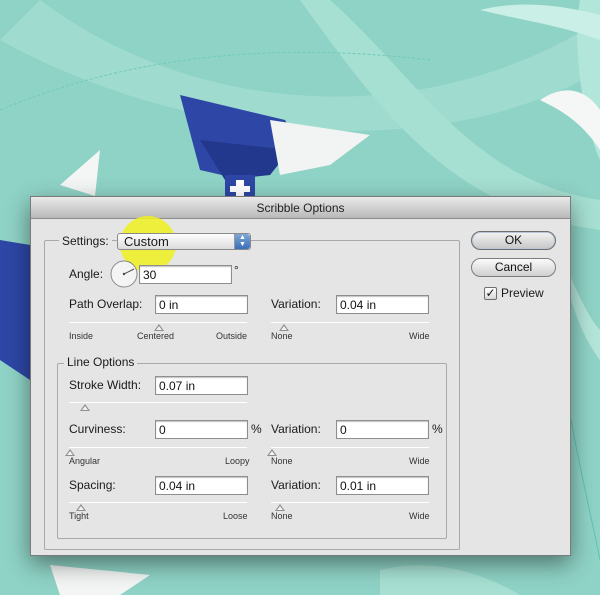 Image resolution: width=600 pixels, height=595 pixels. What do you see at coordinates (296, 304) in the screenshot?
I see `path-variation-label: Variation:` at bounding box center [296, 304].